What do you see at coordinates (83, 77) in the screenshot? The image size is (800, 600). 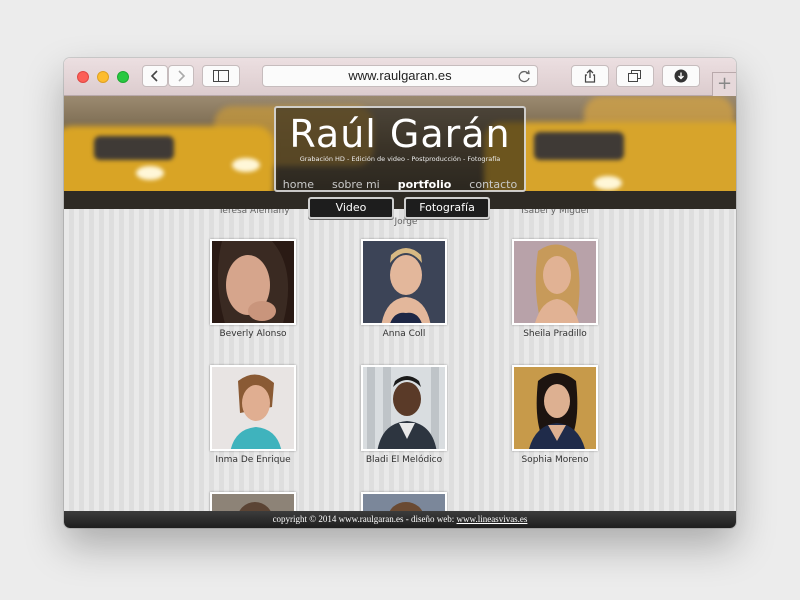 I see `close-window-button` at bounding box center [83, 77].